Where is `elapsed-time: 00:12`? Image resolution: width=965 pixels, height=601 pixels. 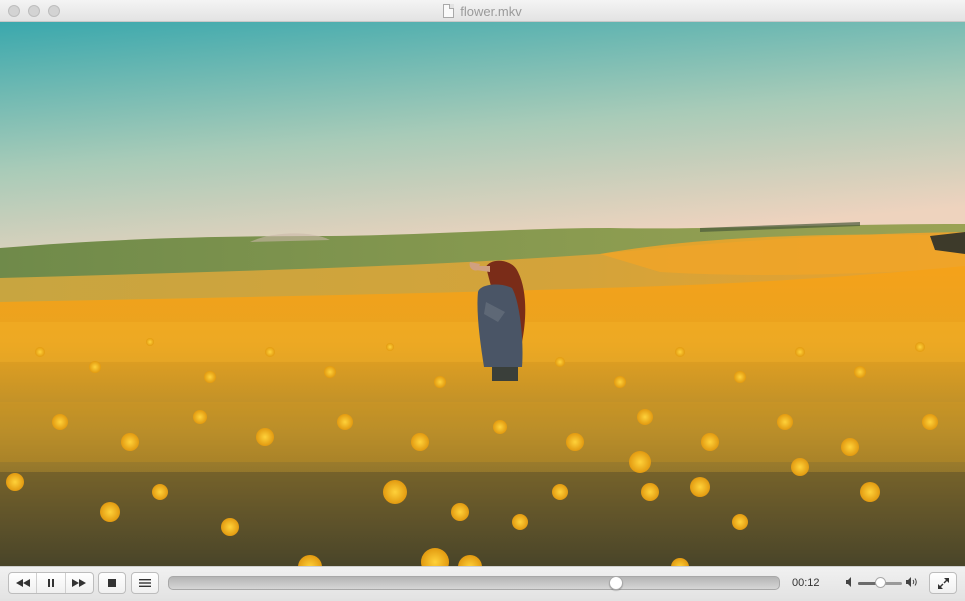 elapsed-time: 00:12 is located at coordinates (806, 583).